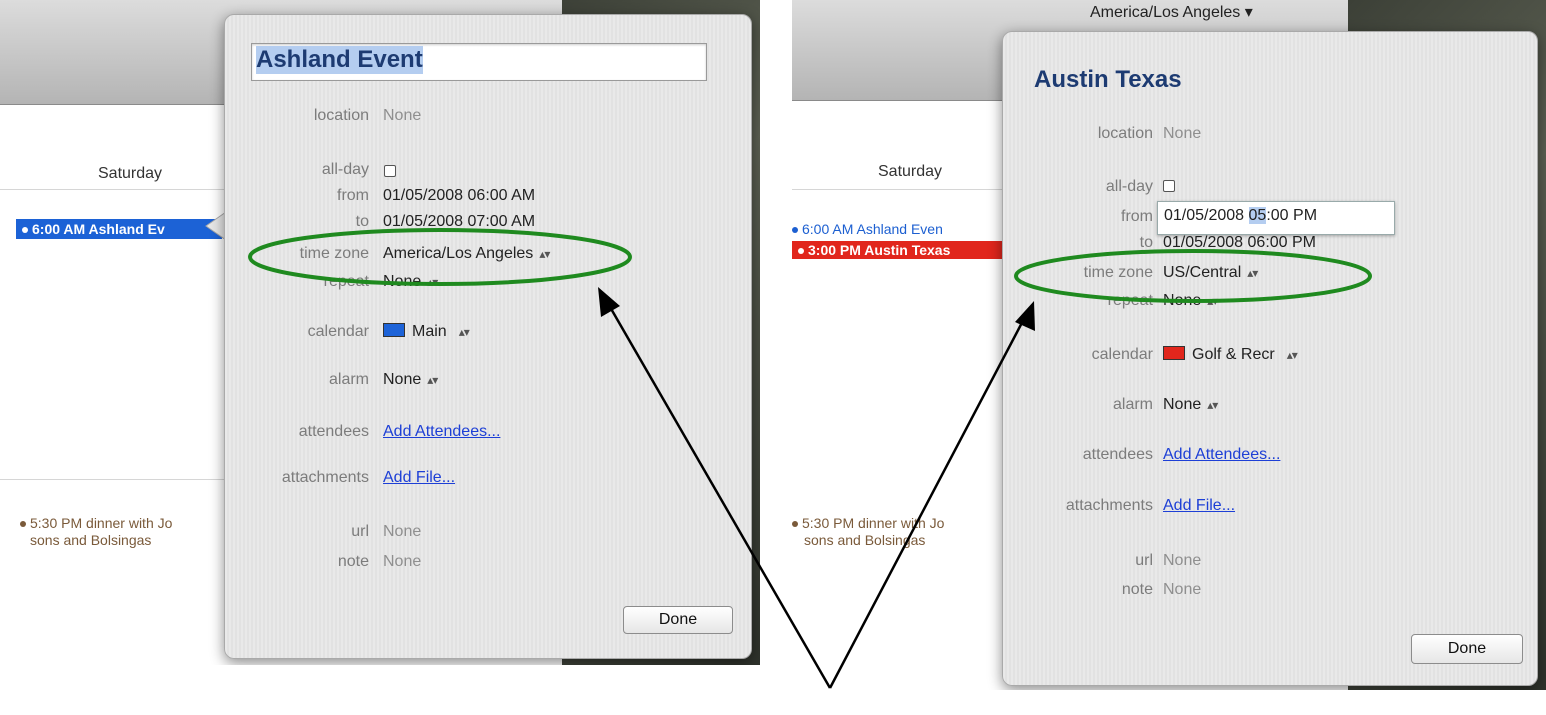  Describe the element at coordinates (609, 302) in the screenshot. I see `arrow-head-left` at that location.